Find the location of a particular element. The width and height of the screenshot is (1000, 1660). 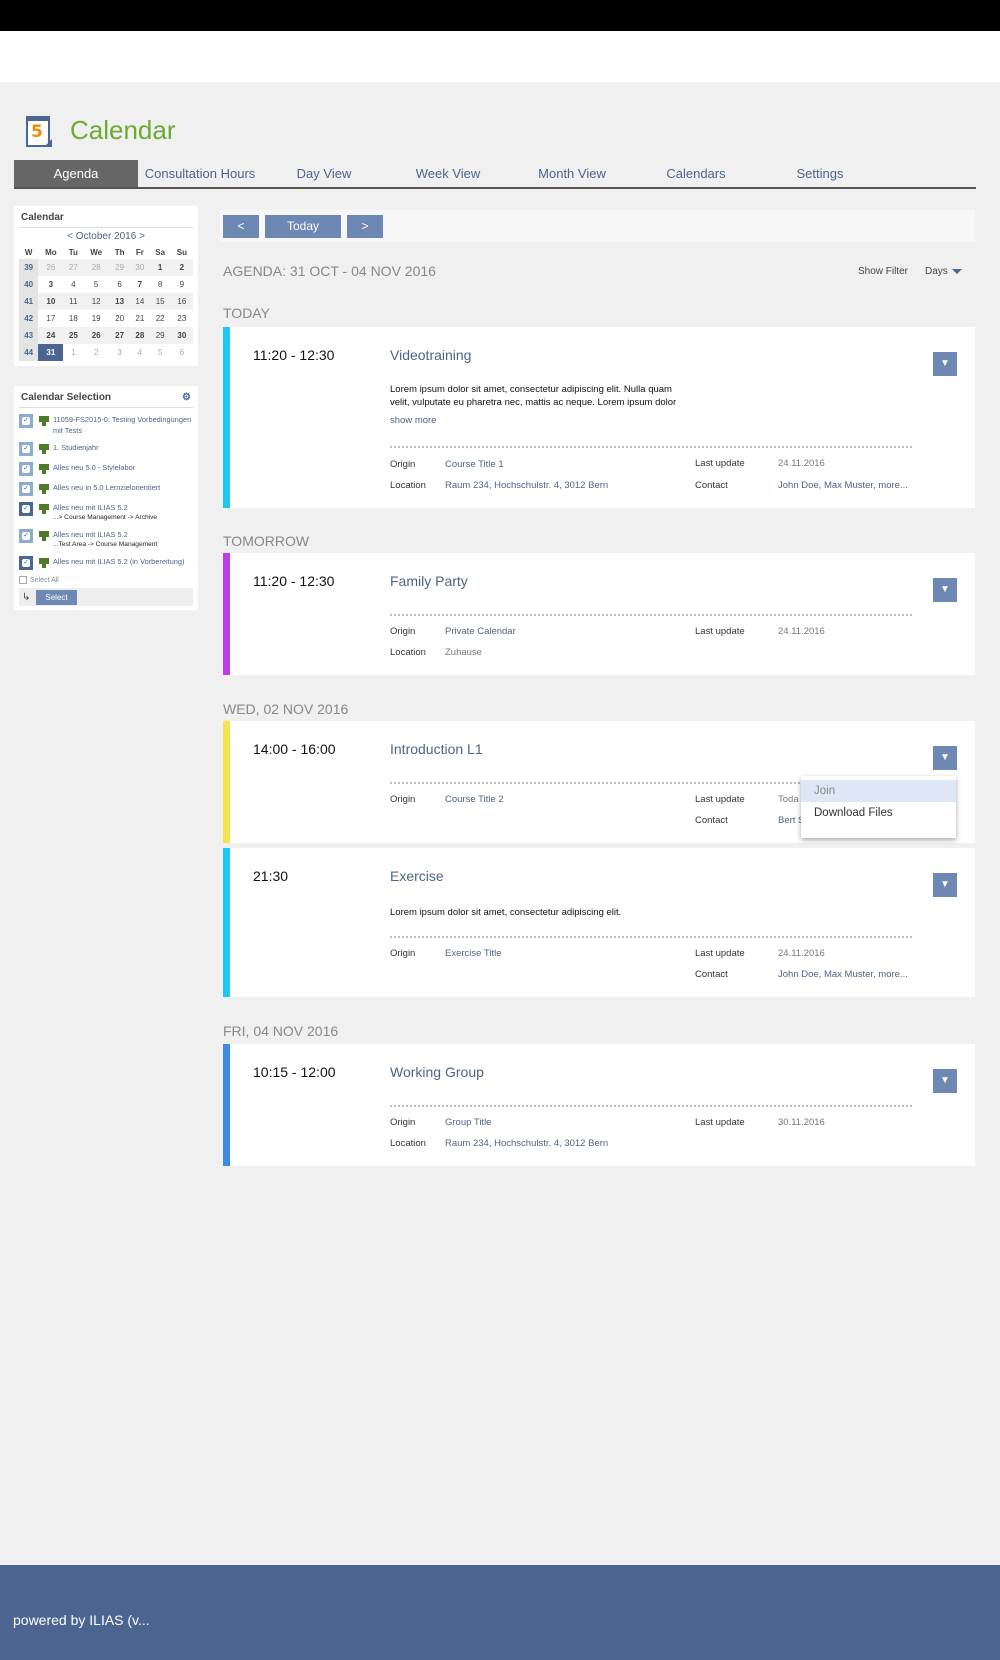

calendar-day: 14 is located at coordinates (140, 301).